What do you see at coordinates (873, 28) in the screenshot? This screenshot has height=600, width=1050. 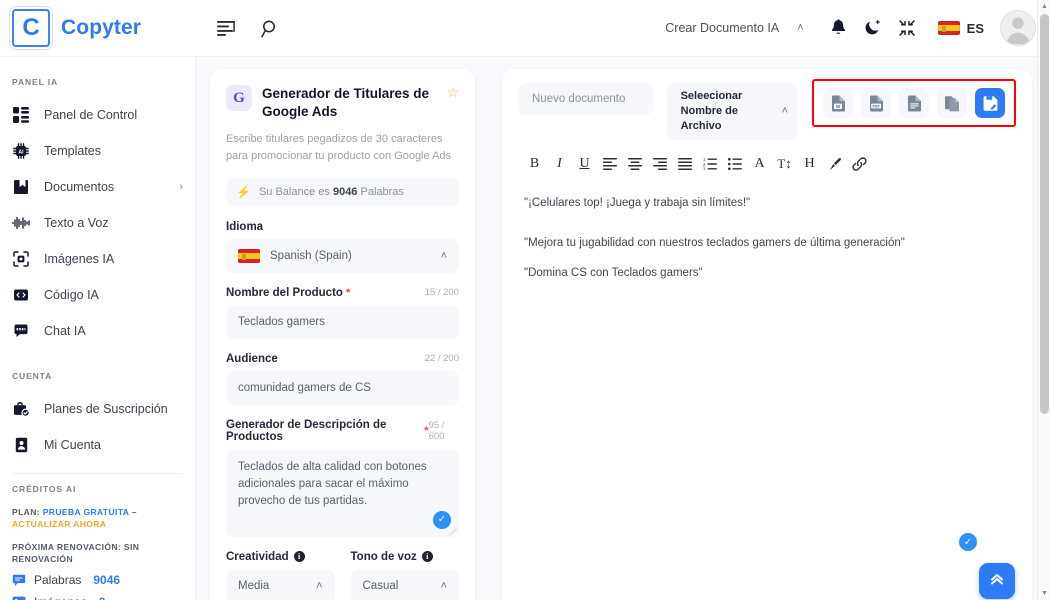 I see `moon-icon` at bounding box center [873, 28].